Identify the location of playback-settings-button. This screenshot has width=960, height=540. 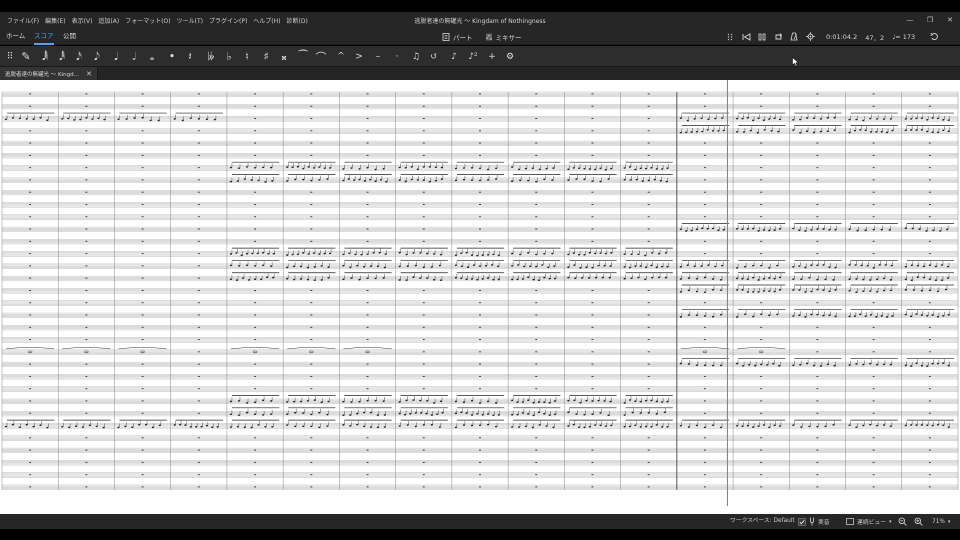
(810, 36).